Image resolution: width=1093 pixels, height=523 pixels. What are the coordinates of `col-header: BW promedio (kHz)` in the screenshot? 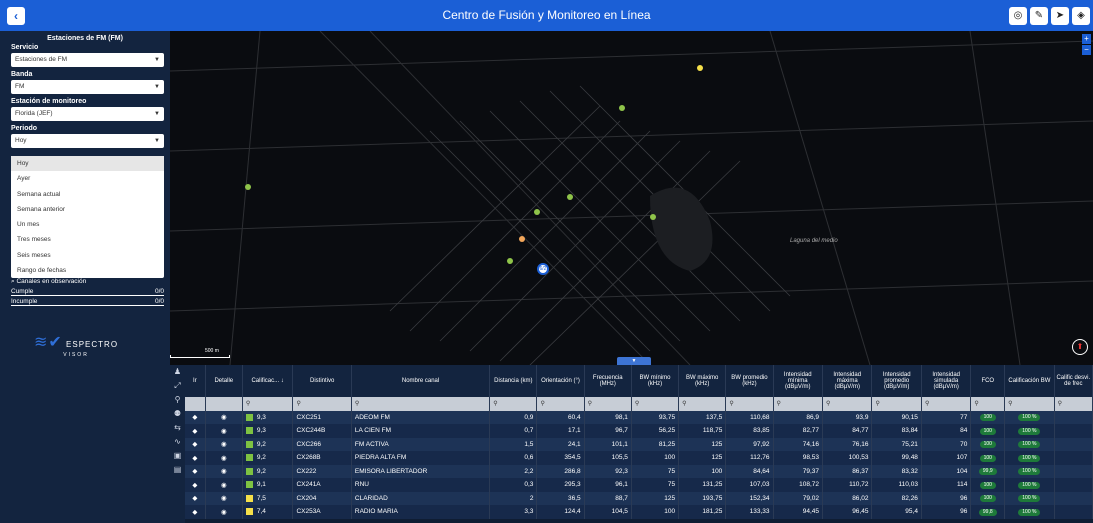 It's located at (749, 381).